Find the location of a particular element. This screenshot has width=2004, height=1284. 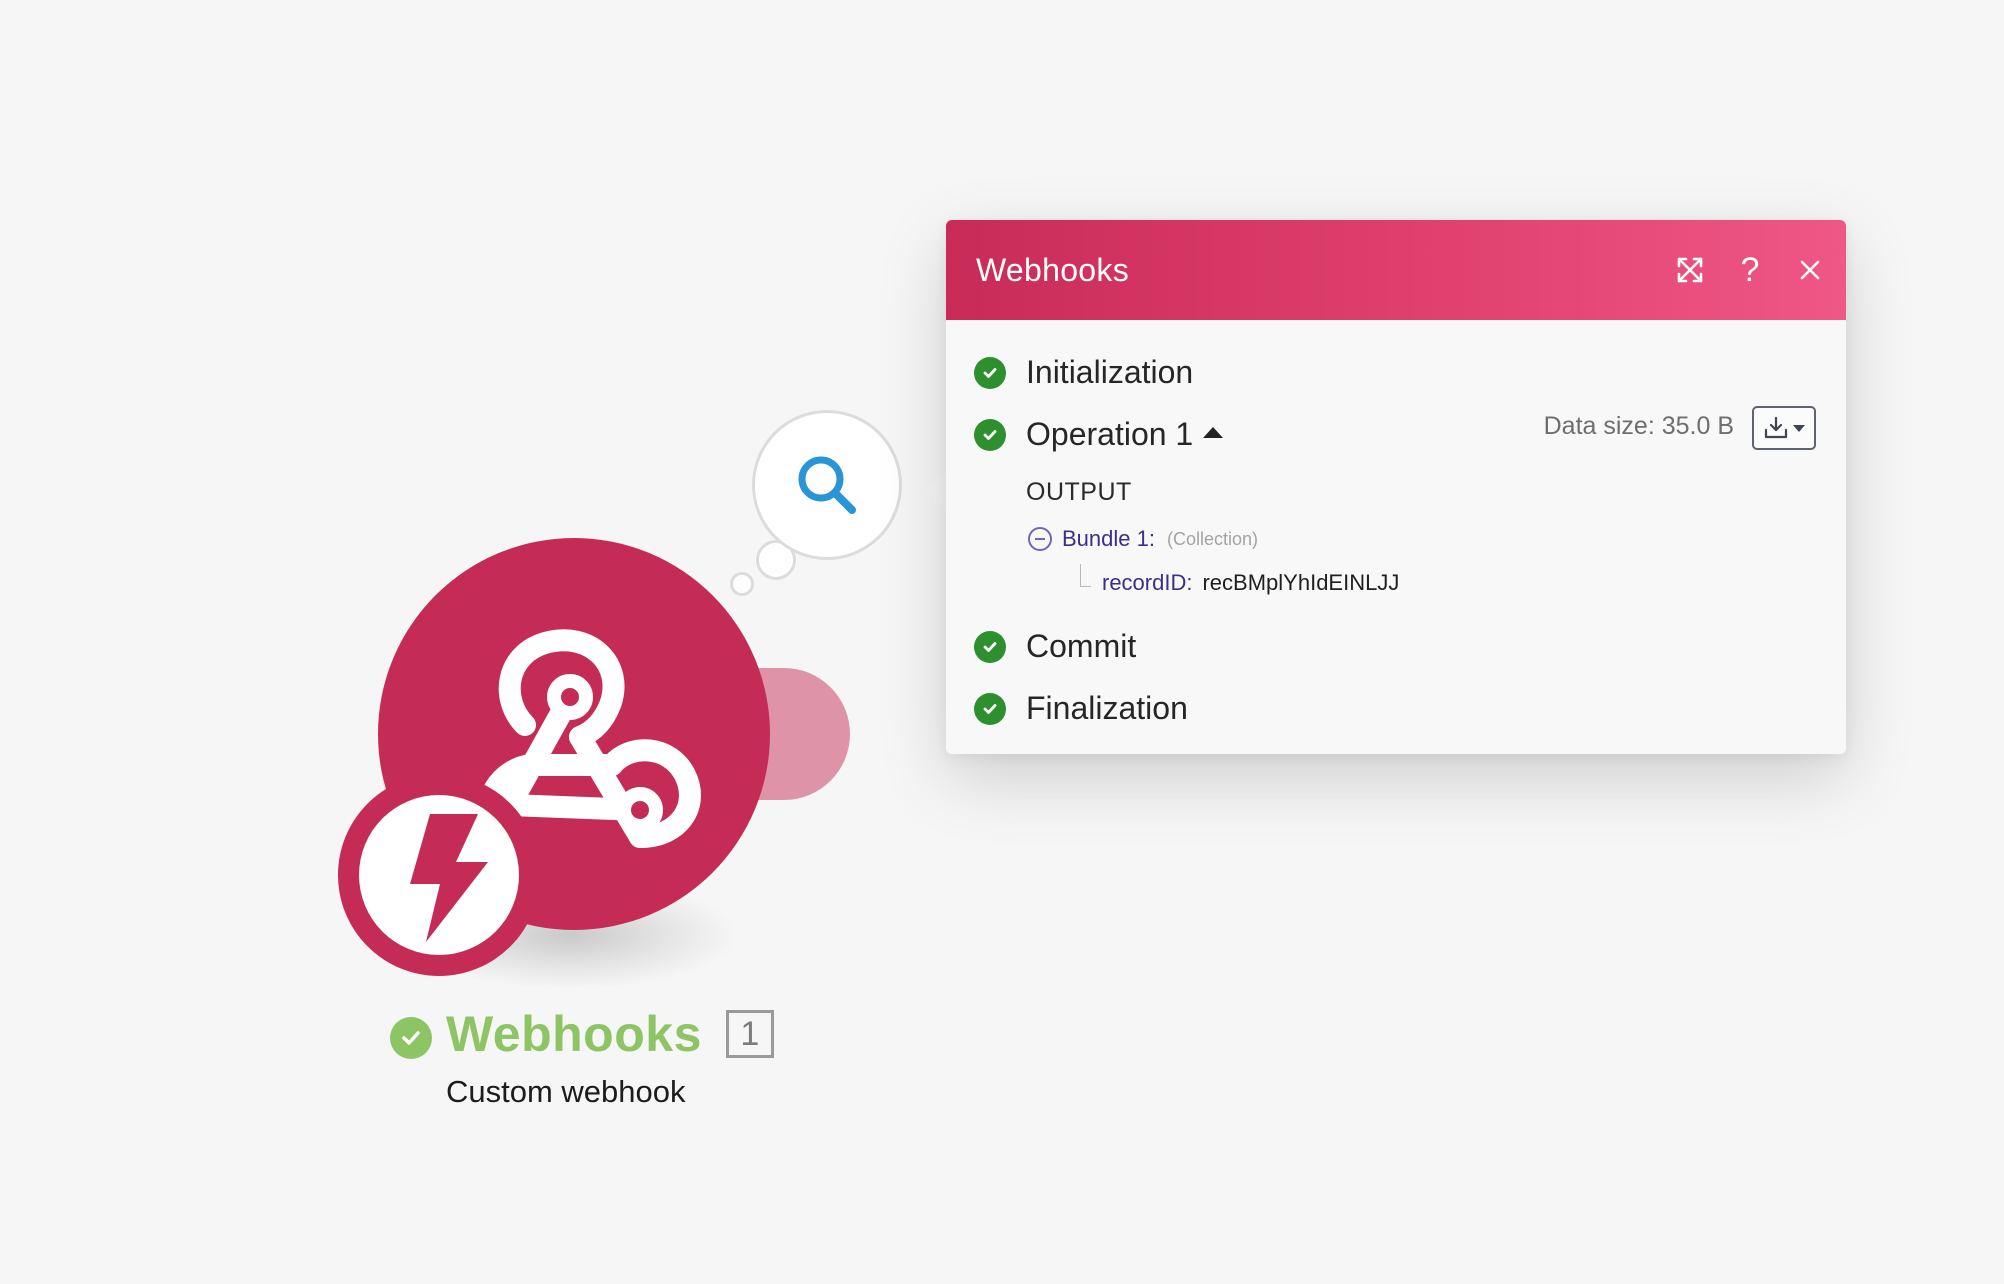

bundle-row: Bundle 1: (Collection) is located at coordinates (1143, 539).